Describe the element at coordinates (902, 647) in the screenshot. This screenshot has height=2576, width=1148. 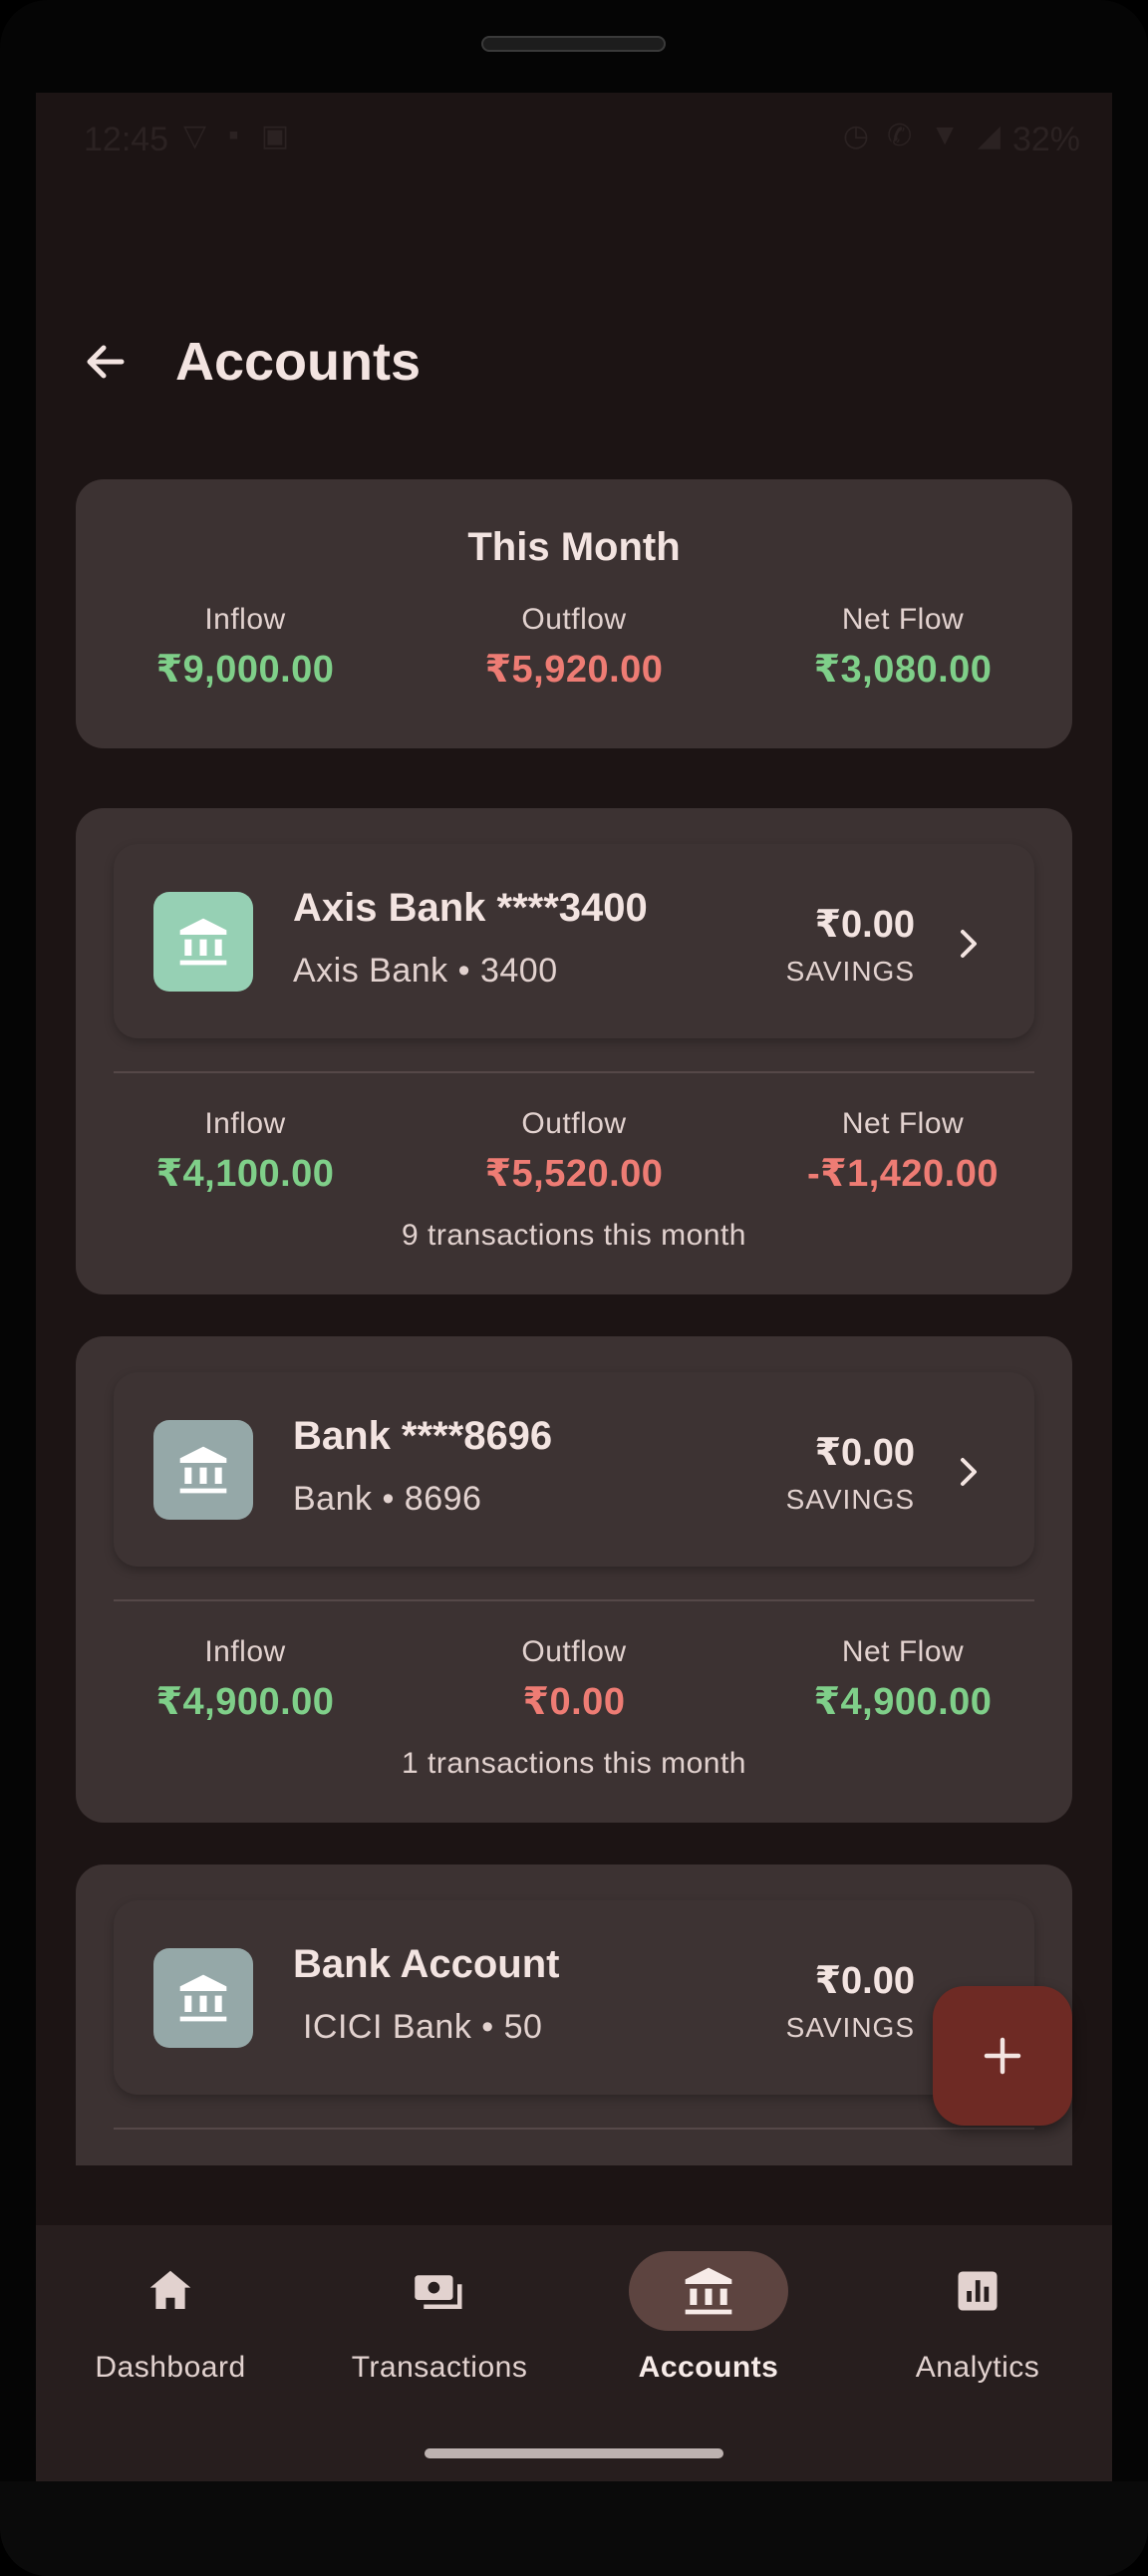
I see `summary-net-flow: Net Flow ₹3,080.00` at that location.